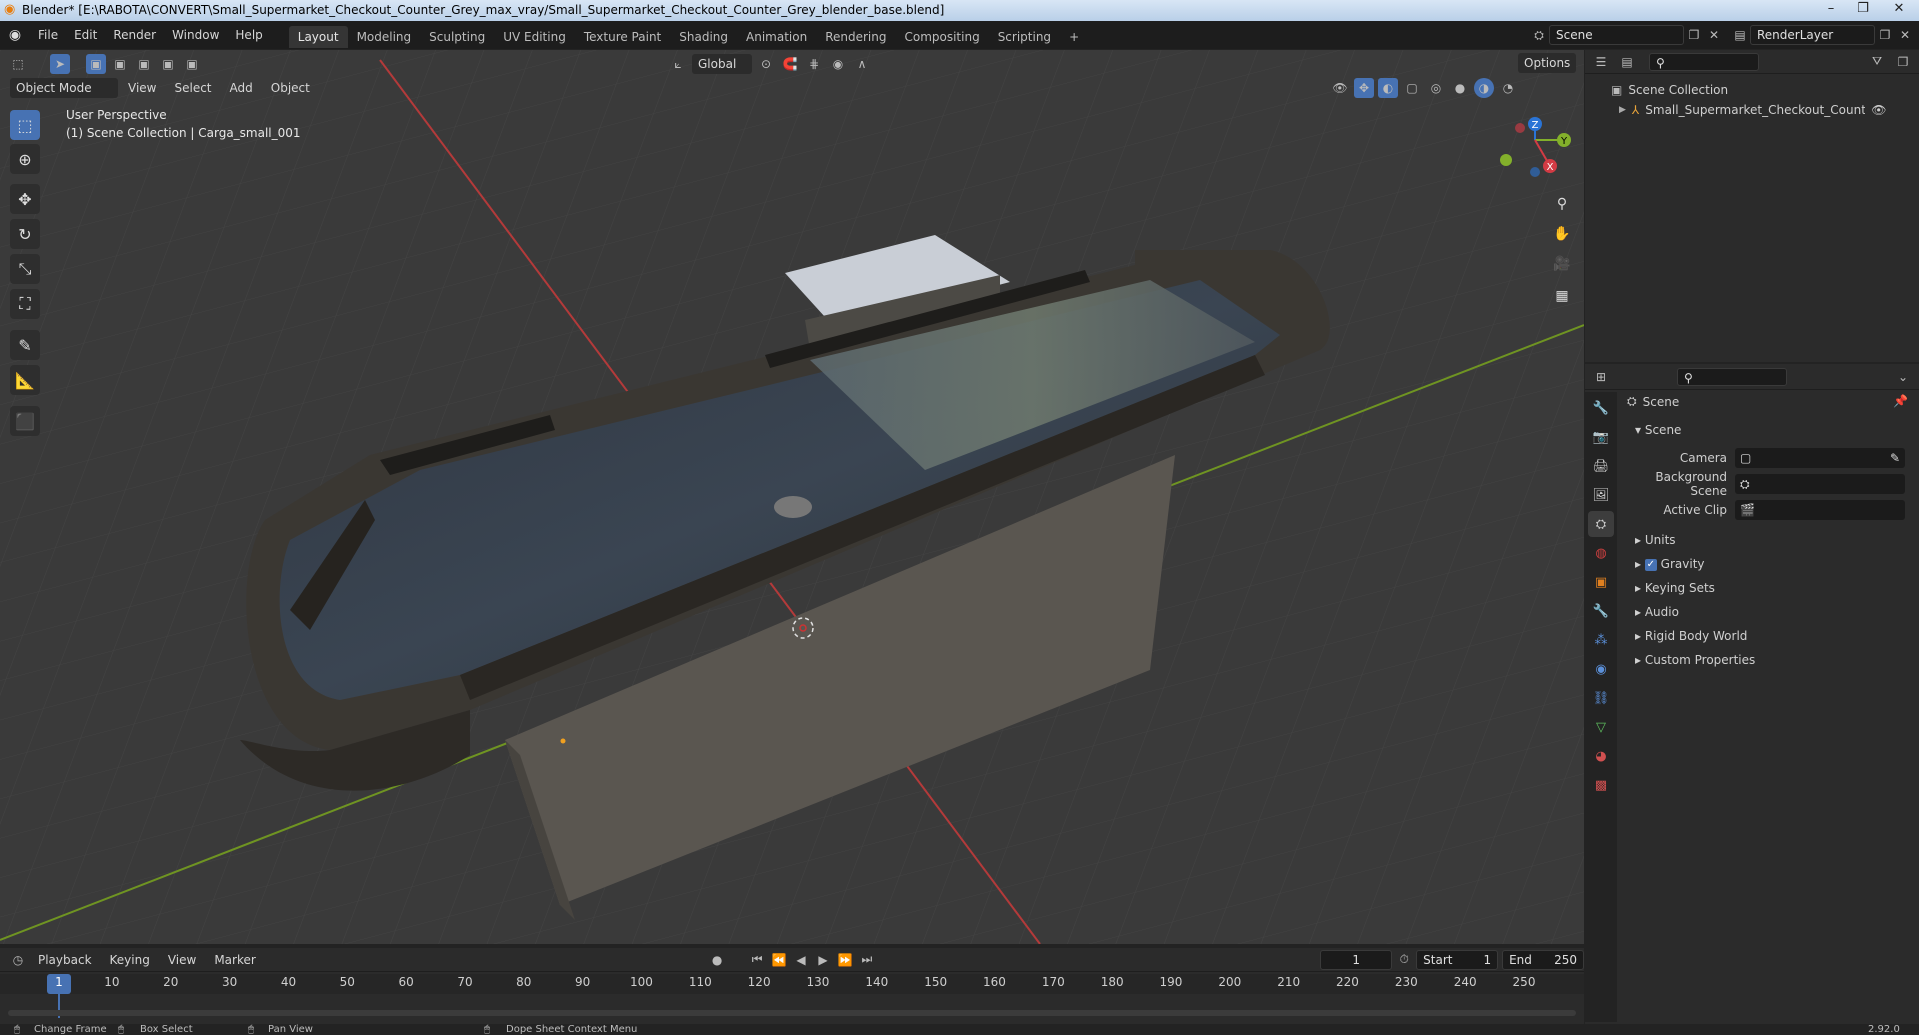  Describe the element at coordinates (1601, 495) in the screenshot. I see `view-layer-tab-icon: 🖼` at that location.